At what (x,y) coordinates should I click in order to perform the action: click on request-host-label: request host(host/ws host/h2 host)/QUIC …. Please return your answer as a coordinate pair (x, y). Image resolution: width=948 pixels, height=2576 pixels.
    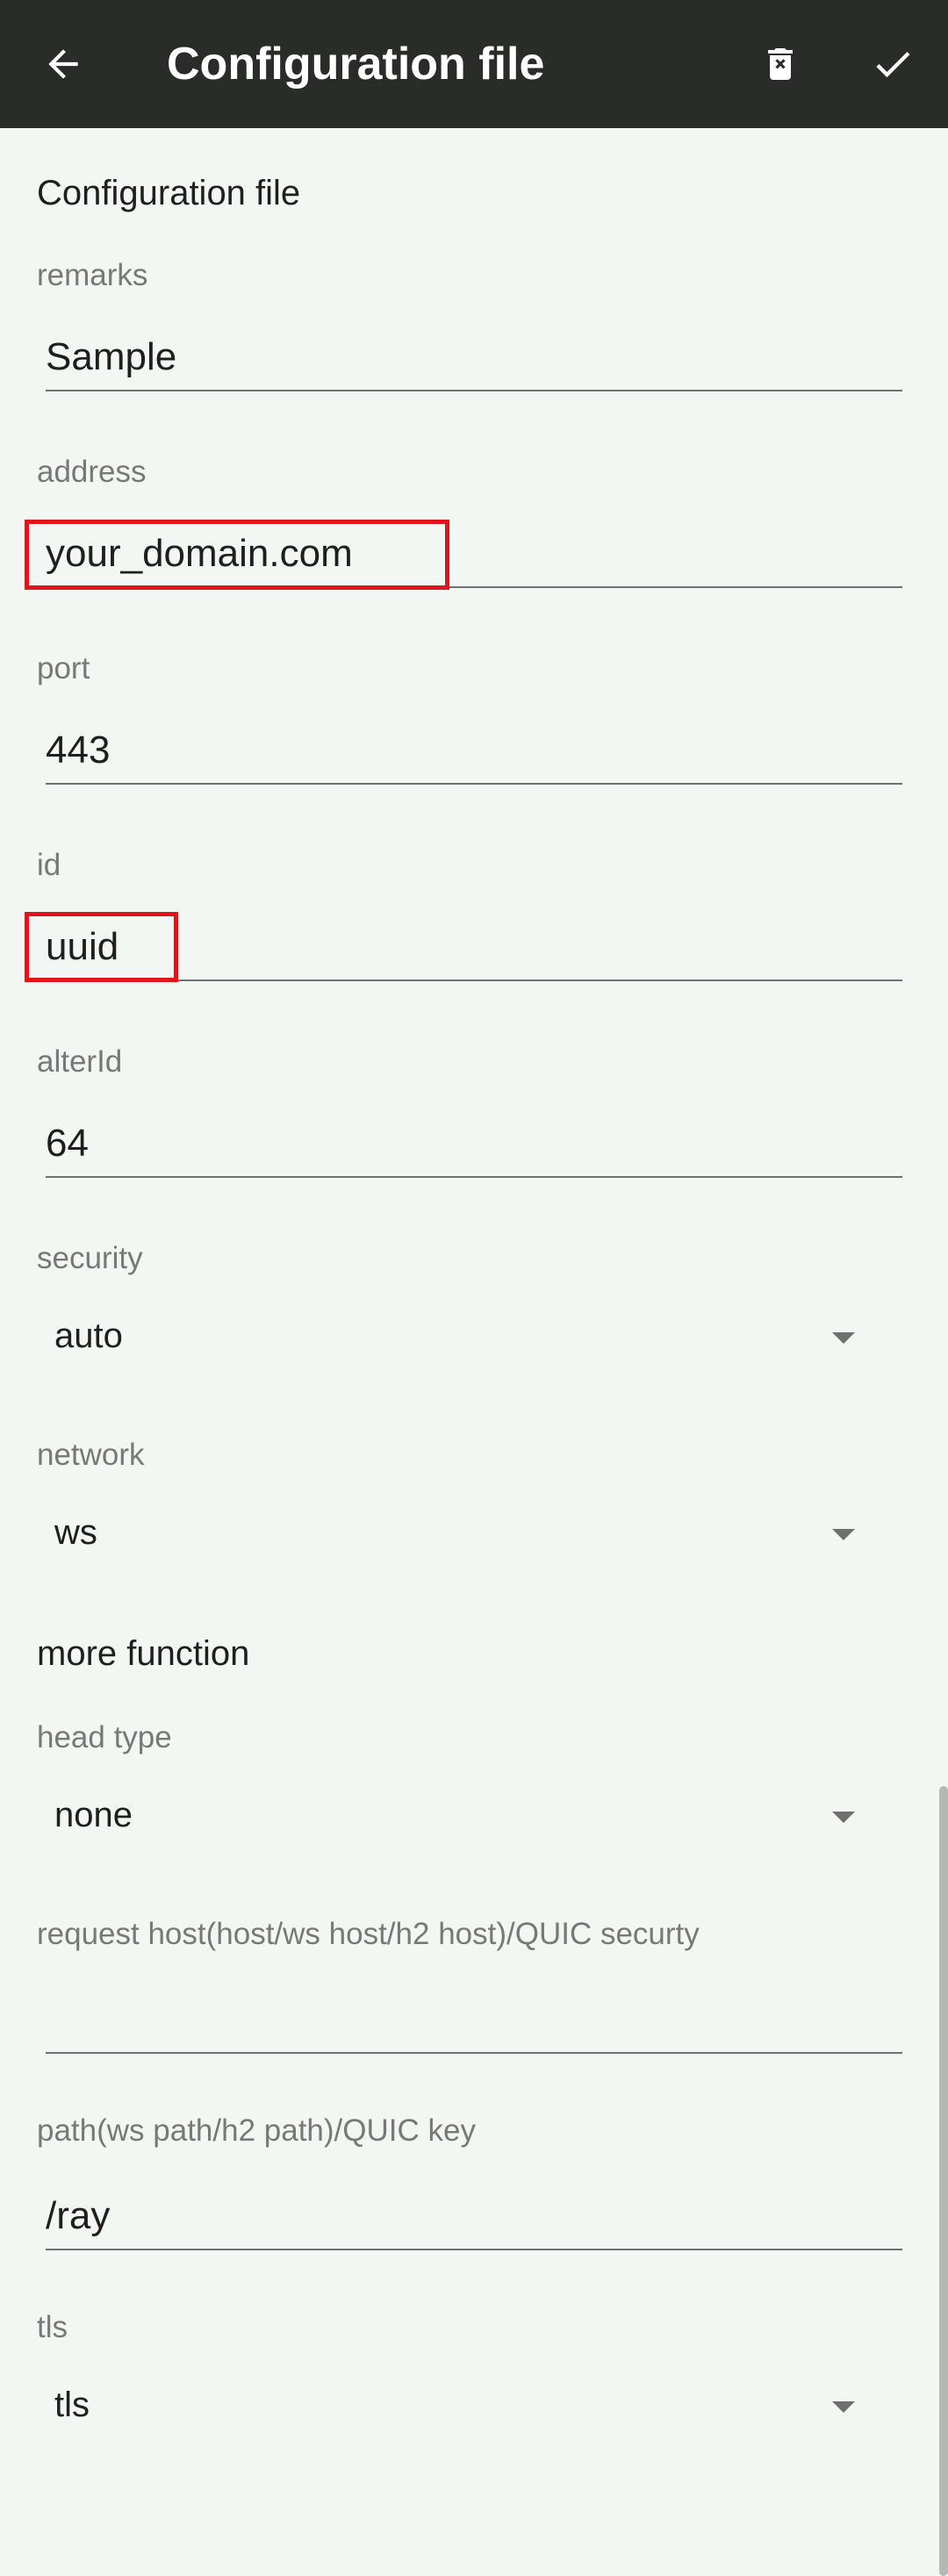
    Looking at the image, I should click on (368, 1934).